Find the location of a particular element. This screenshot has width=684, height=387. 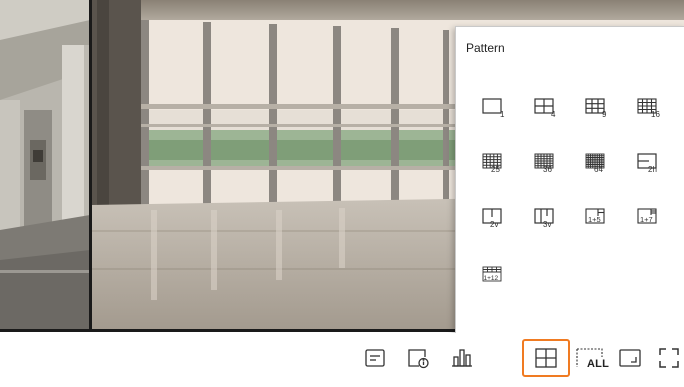

layout-pattern-icon is located at coordinates (546, 358).